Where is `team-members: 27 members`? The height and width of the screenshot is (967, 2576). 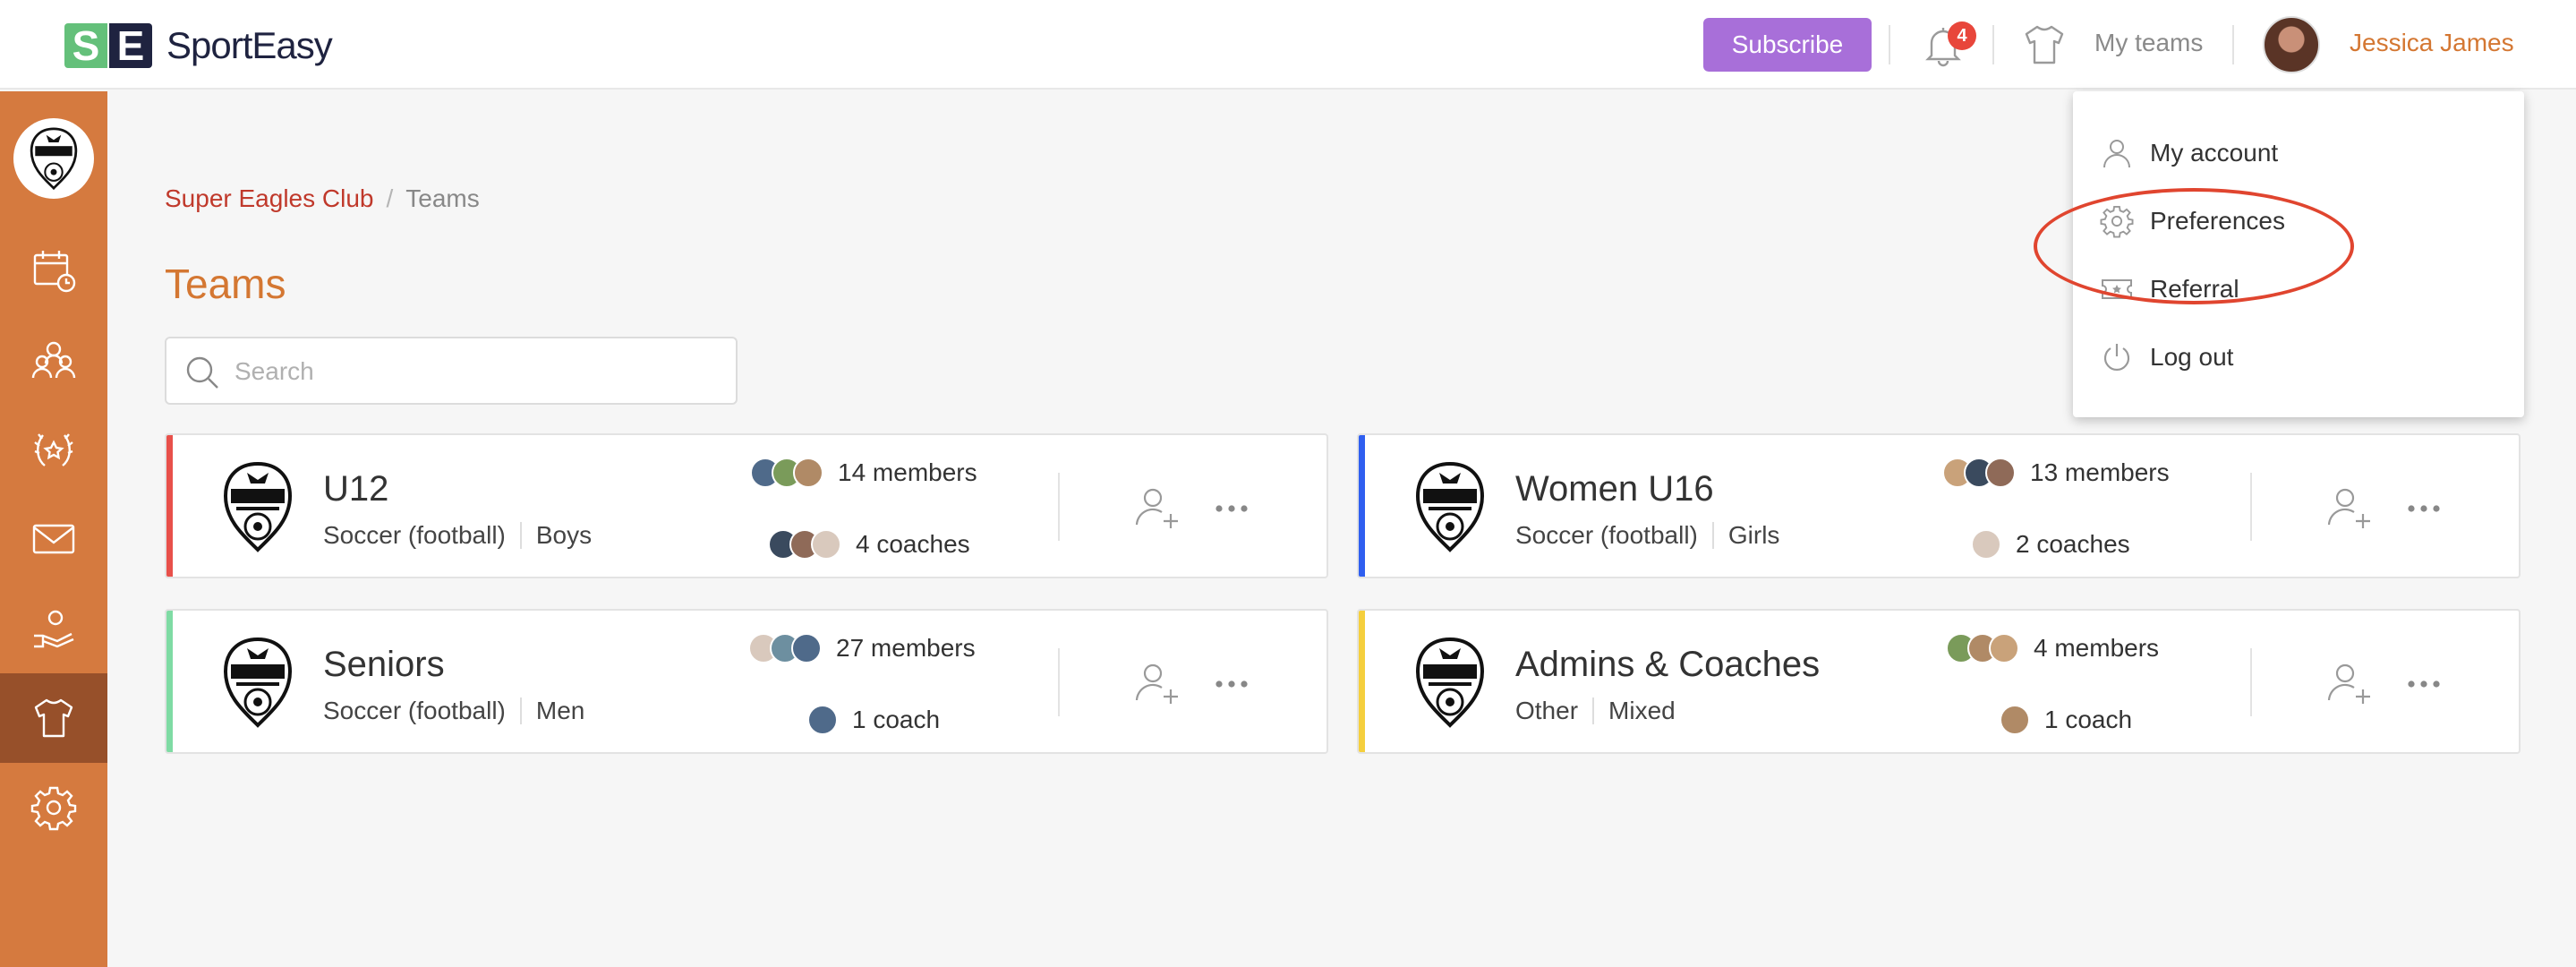
team-members: 27 members is located at coordinates (862, 648).